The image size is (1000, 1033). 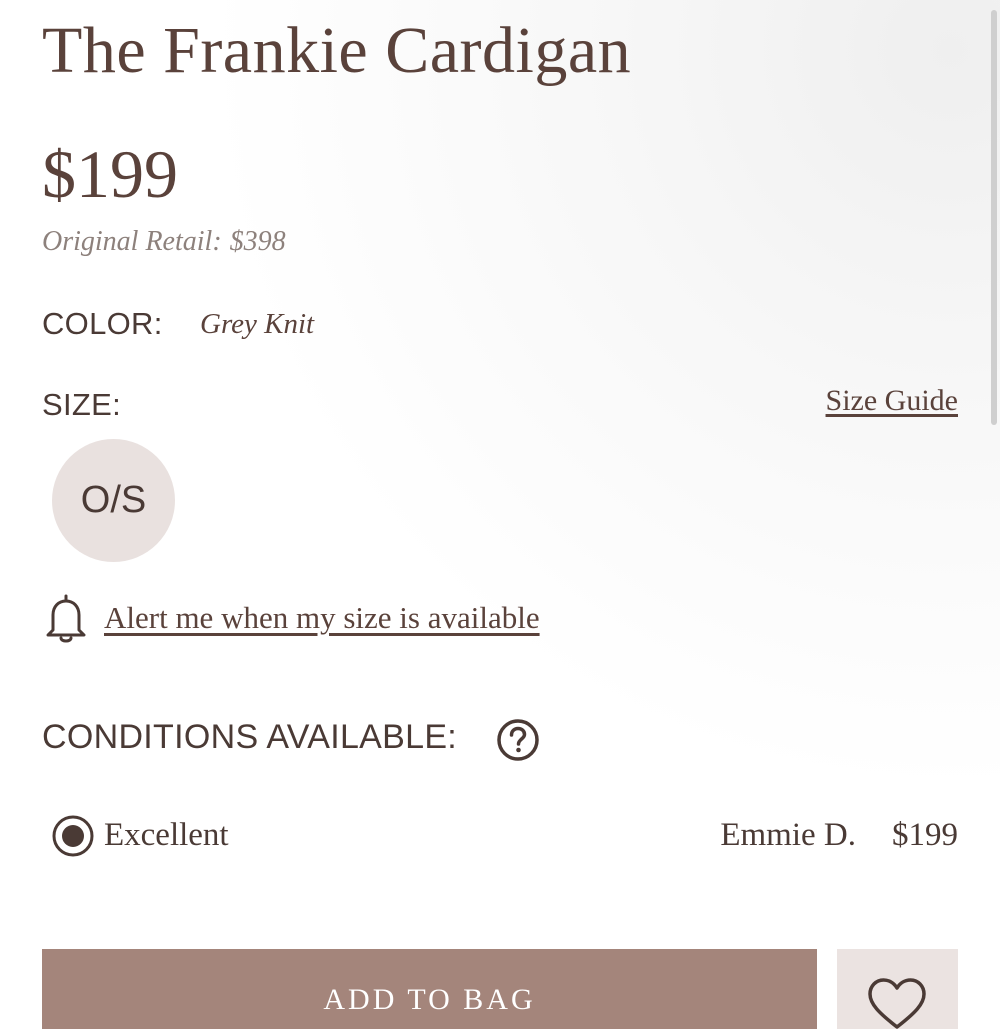 What do you see at coordinates (897, 1003) in the screenshot?
I see `heart-icon` at bounding box center [897, 1003].